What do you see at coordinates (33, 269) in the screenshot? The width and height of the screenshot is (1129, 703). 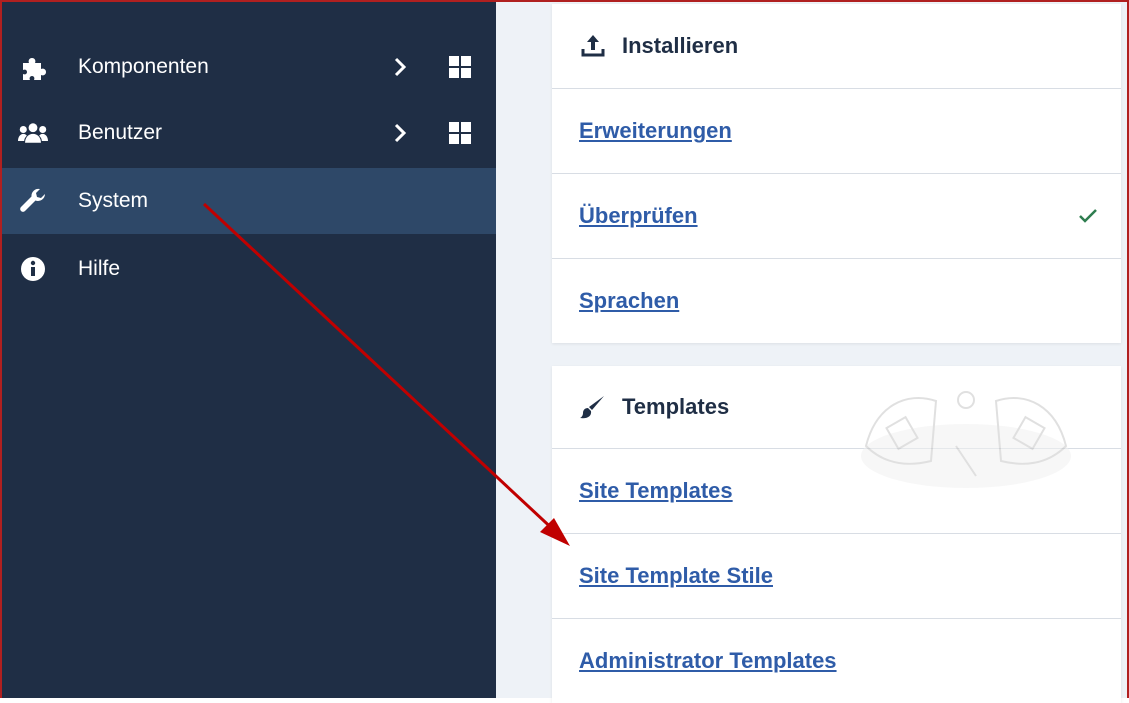 I see `info-icon` at bounding box center [33, 269].